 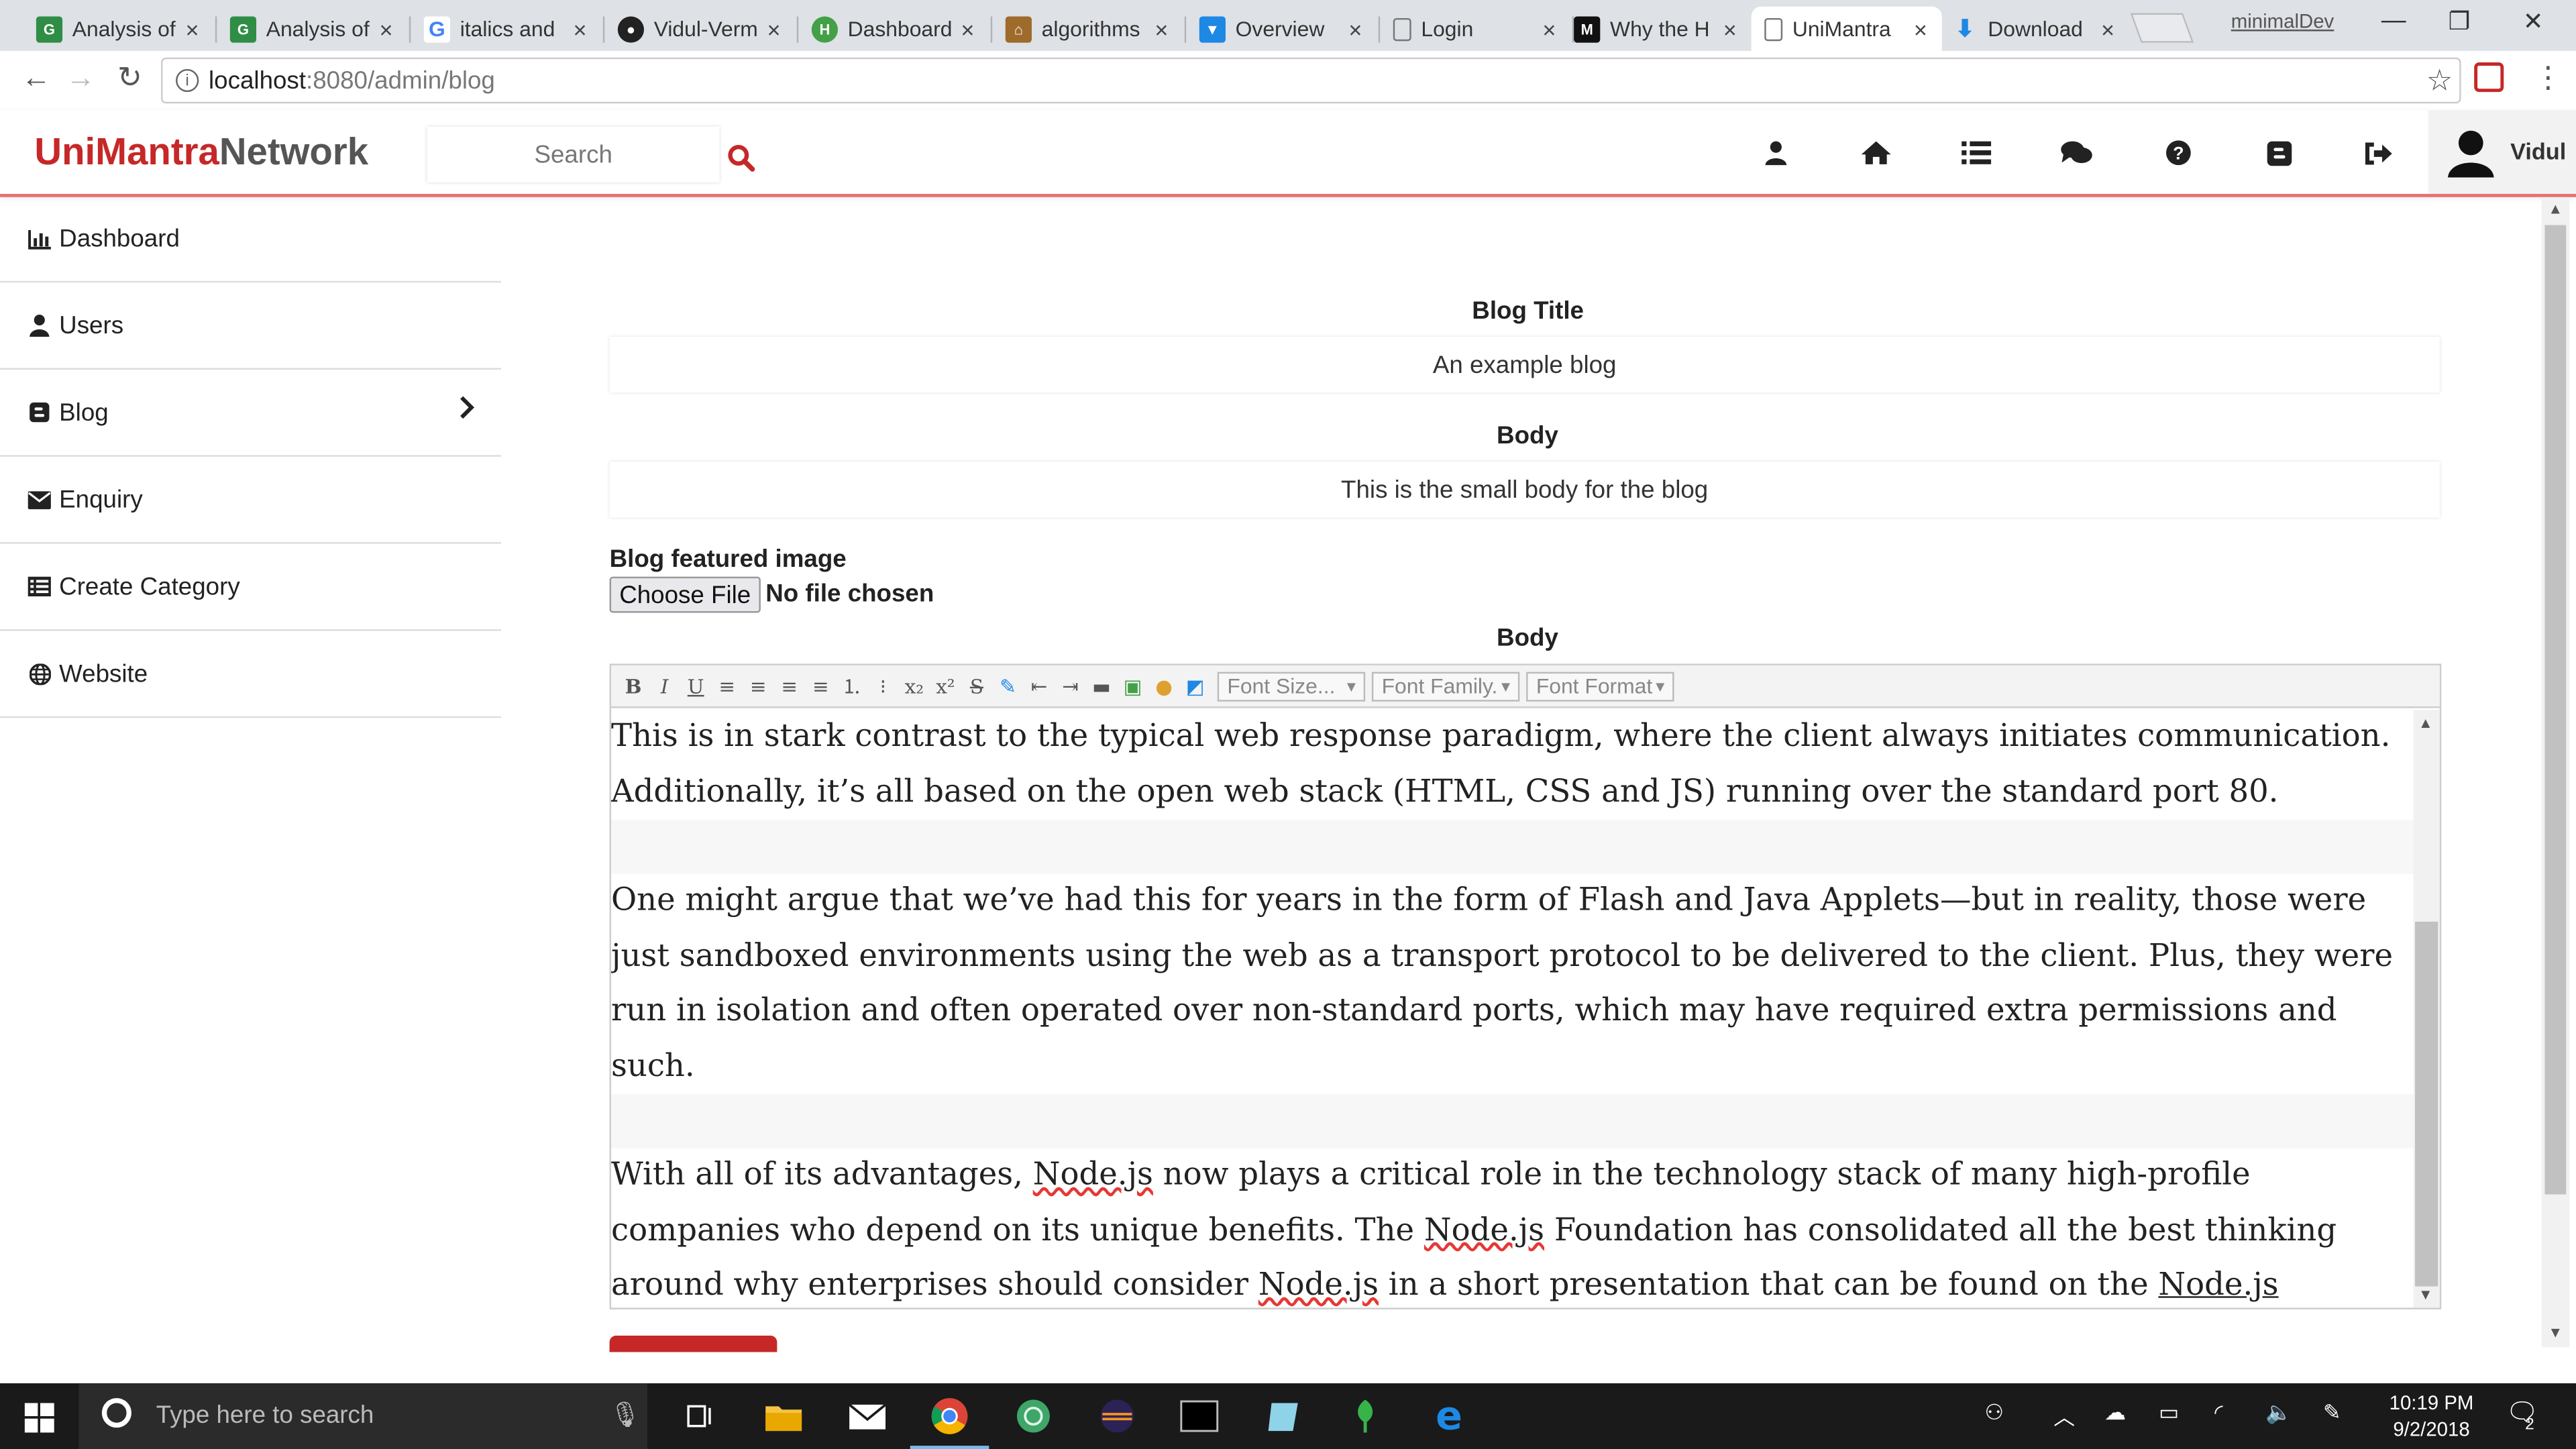 I want to click on back-arrow-icon: ←, so click(x=36, y=78).